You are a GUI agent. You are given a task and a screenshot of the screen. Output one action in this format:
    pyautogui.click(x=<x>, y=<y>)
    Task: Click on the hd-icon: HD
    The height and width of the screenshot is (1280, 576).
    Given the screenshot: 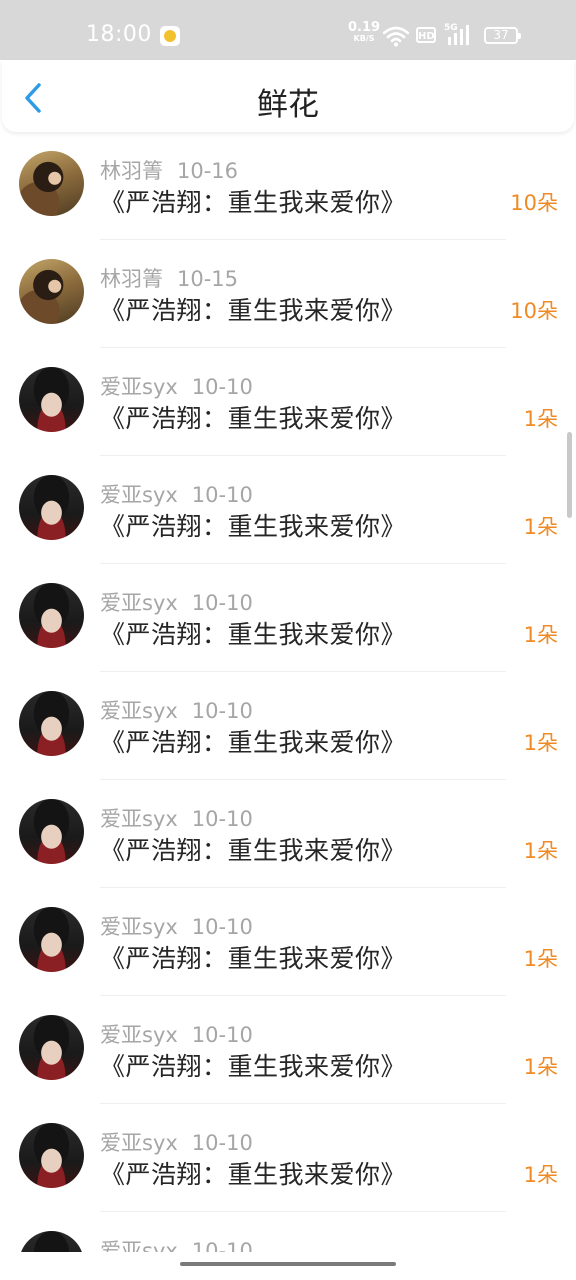 What is the action you would take?
    pyautogui.click(x=426, y=35)
    